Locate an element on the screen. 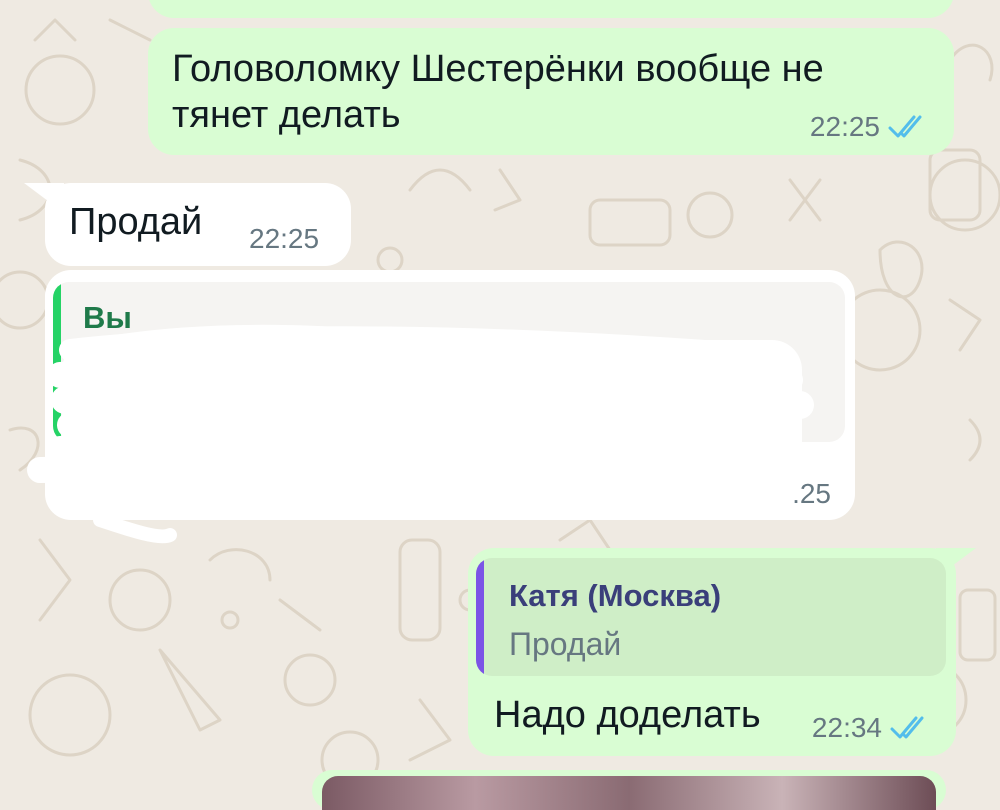 The image size is (1000, 810). message-bubble-incoming: Продай 22:25 is located at coordinates (198, 224).